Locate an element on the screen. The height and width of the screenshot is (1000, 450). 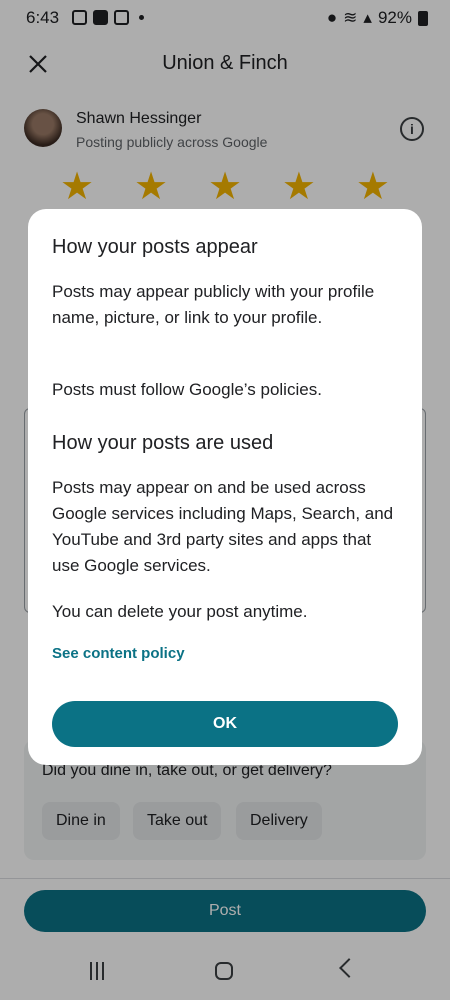
dialog-heading-used: How your posts are used is located at coordinates (163, 443).